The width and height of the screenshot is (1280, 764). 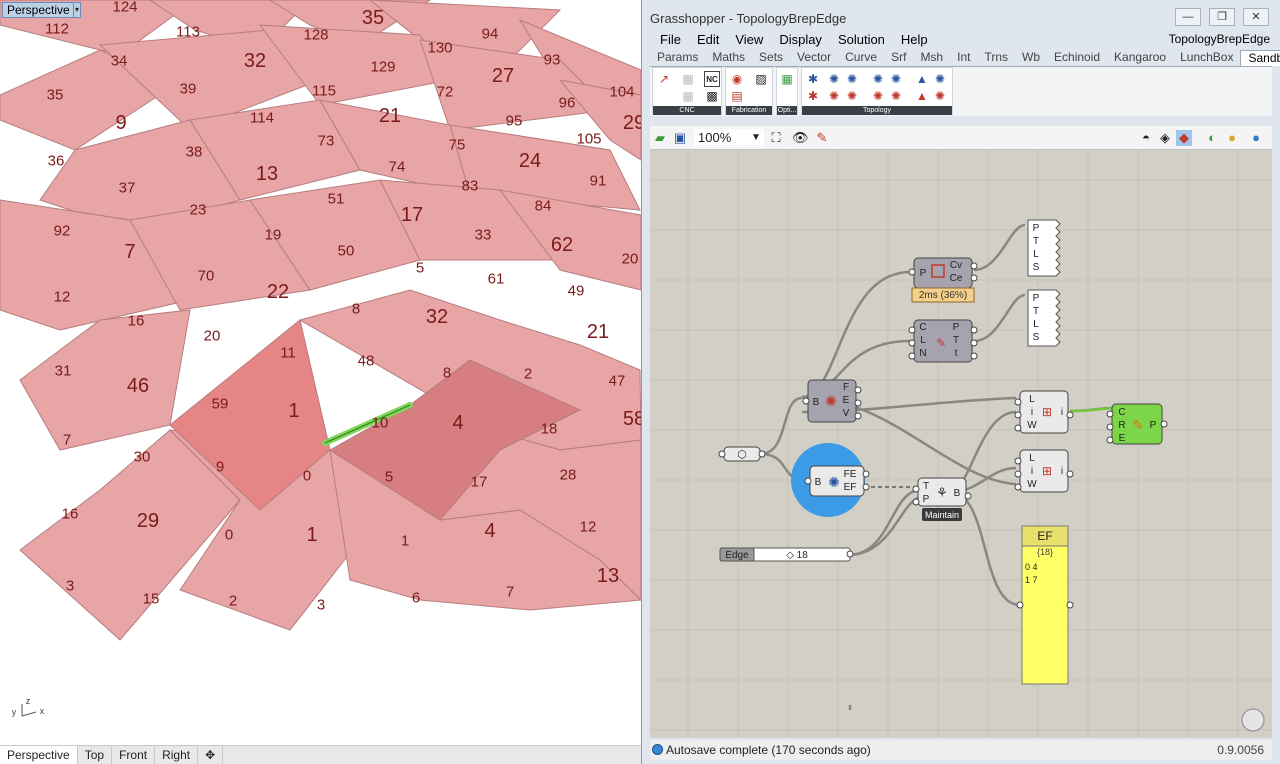 I want to click on topology-edge2-red-icon: ✺, so click(x=896, y=96).